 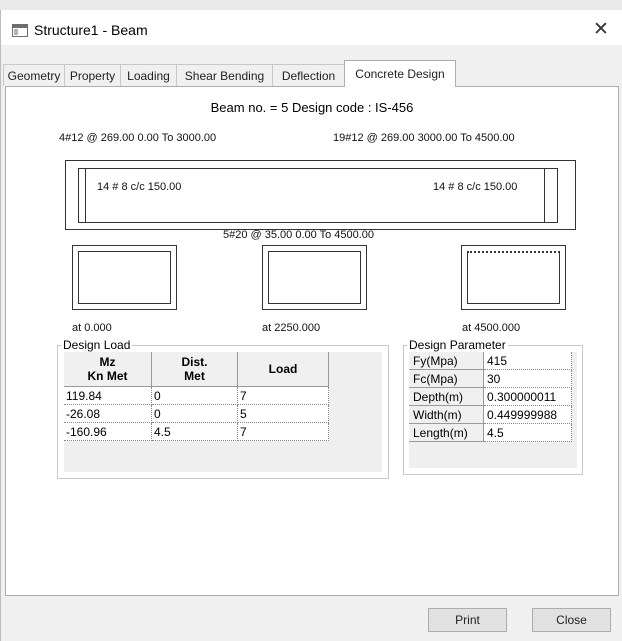 What do you see at coordinates (400, 73) in the screenshot?
I see `tab-concrete-design: Concrete Design` at bounding box center [400, 73].